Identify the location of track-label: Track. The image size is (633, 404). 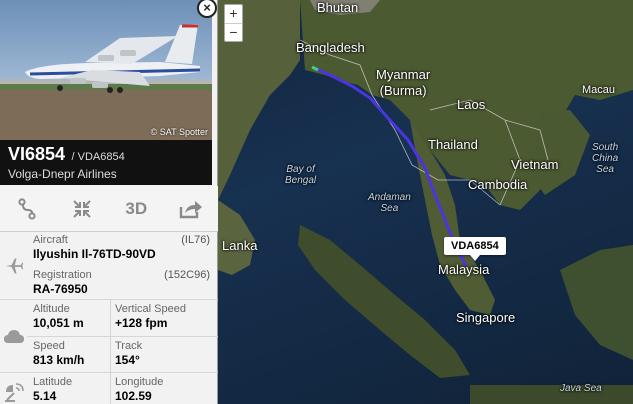
(129, 346).